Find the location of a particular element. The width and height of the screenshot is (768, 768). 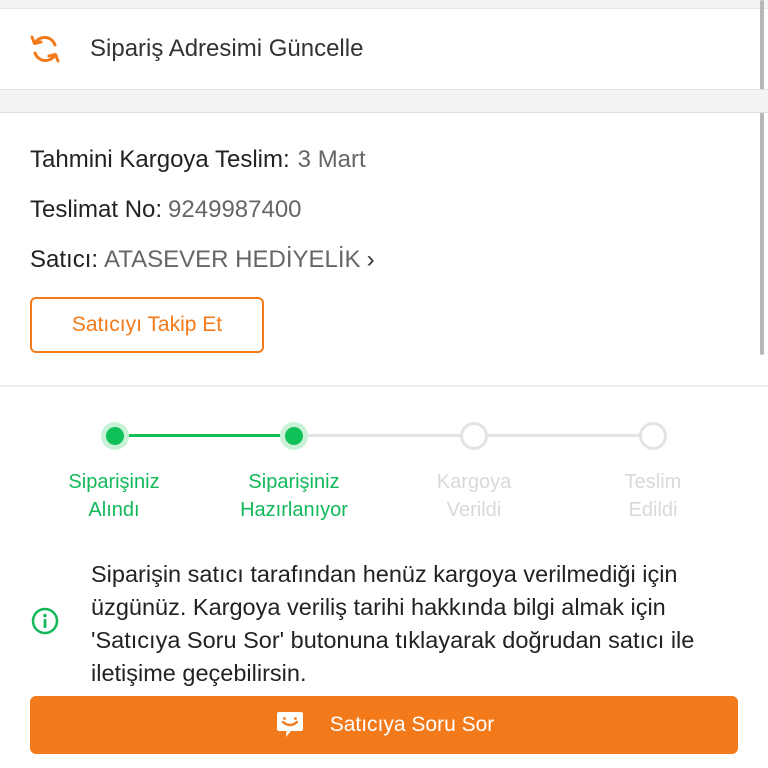

chevron-right-icon: › is located at coordinates (370, 259).